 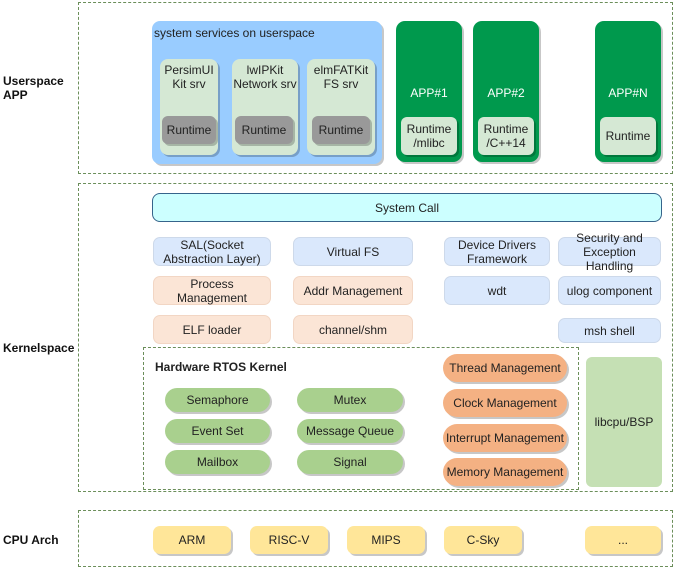 What do you see at coordinates (609, 290) in the screenshot?
I see `ulog-component-box: ulog component` at bounding box center [609, 290].